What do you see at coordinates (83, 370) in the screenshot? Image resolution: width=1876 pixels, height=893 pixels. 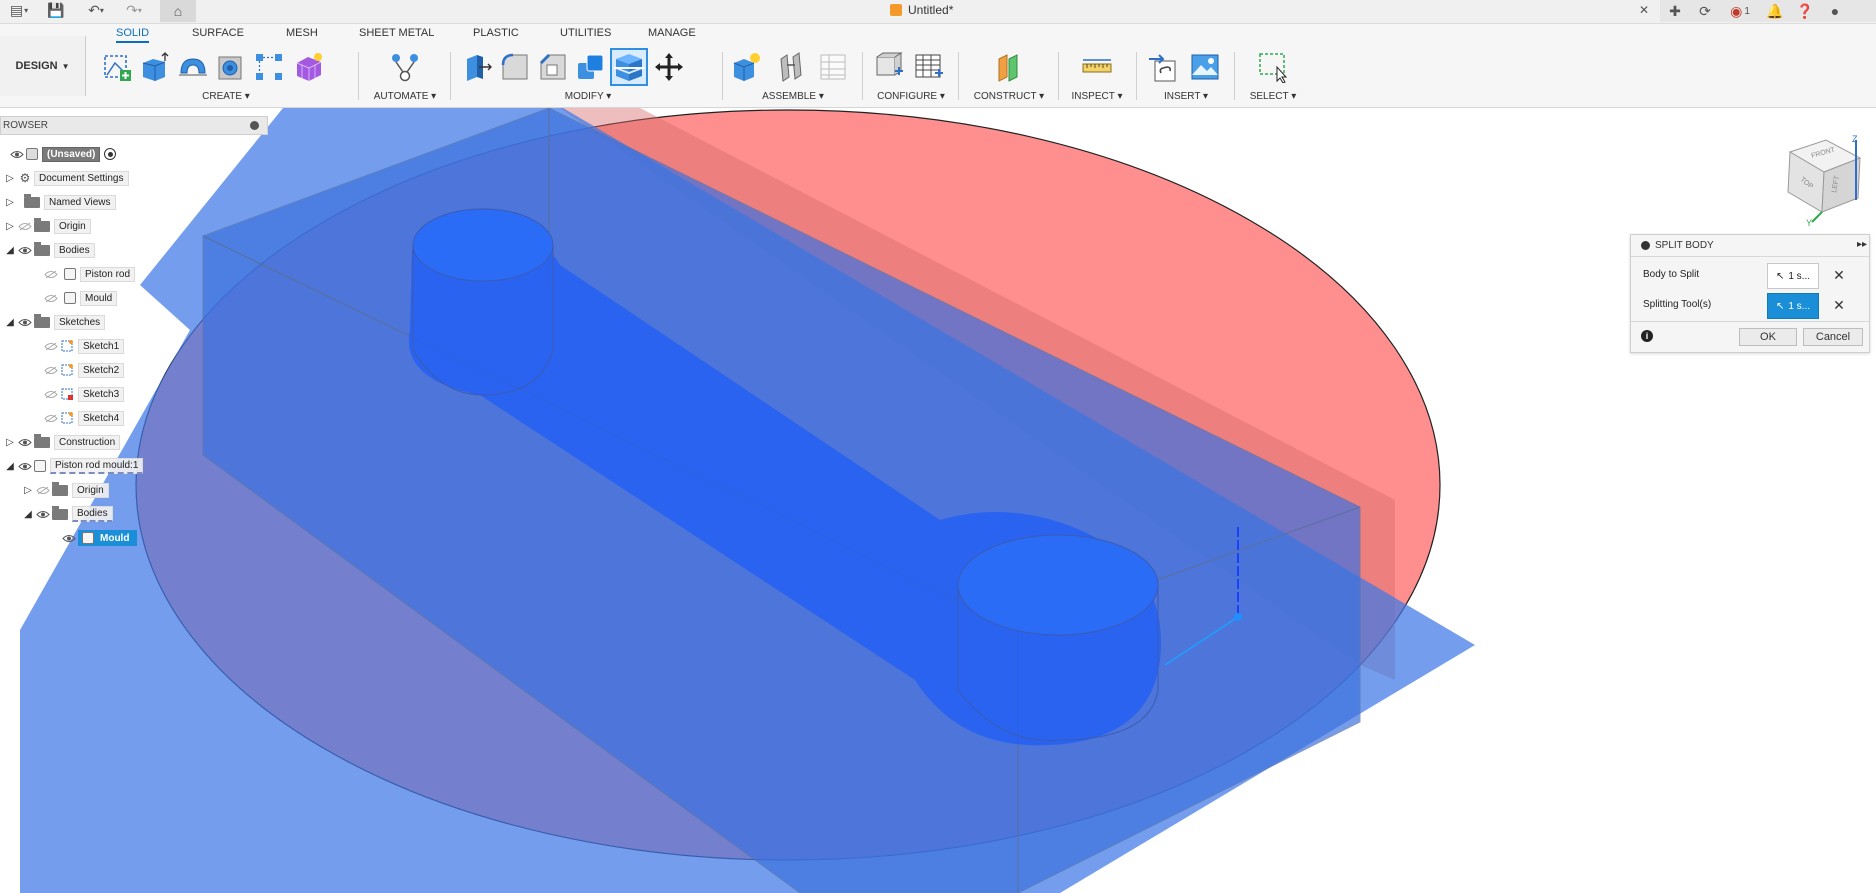 I see `tree-row-sketch2: Sketch2` at bounding box center [83, 370].